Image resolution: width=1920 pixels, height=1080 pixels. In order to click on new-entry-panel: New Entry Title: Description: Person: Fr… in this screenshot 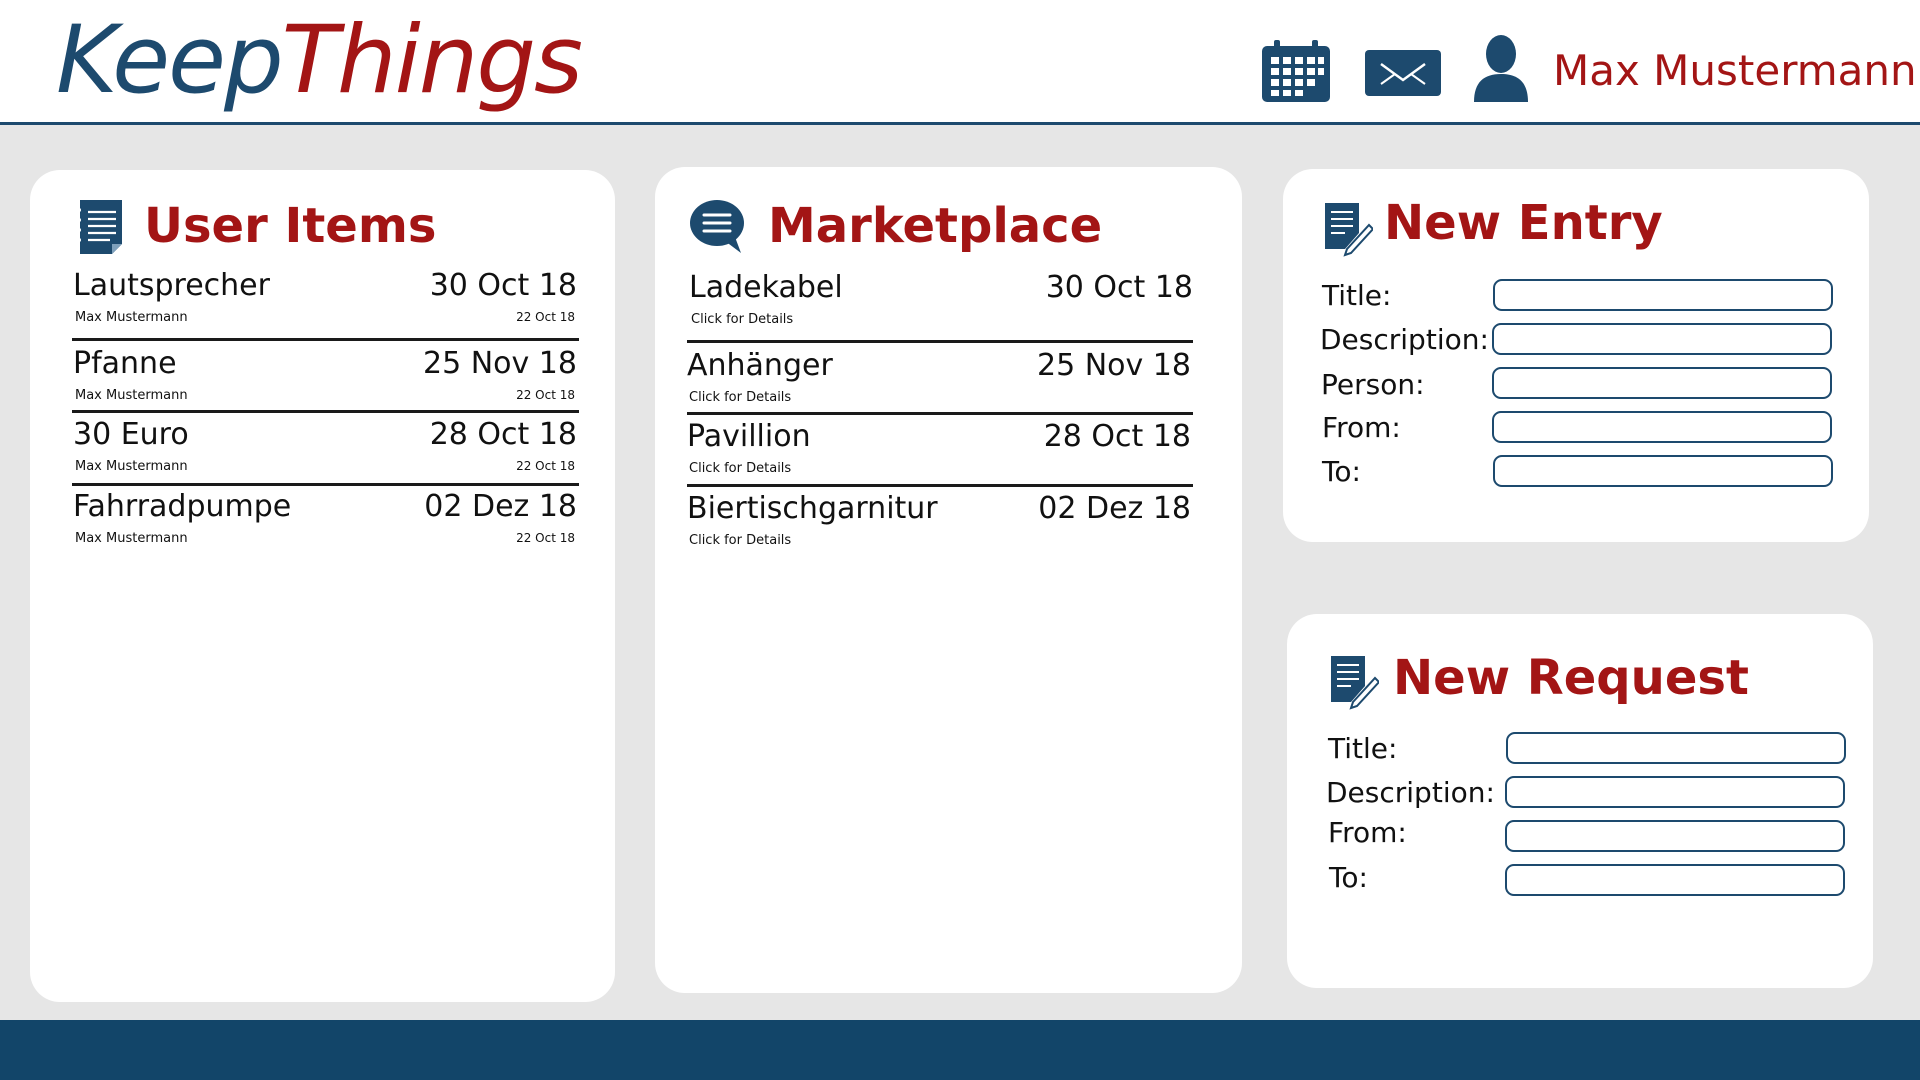, I will do `click(1576, 355)`.